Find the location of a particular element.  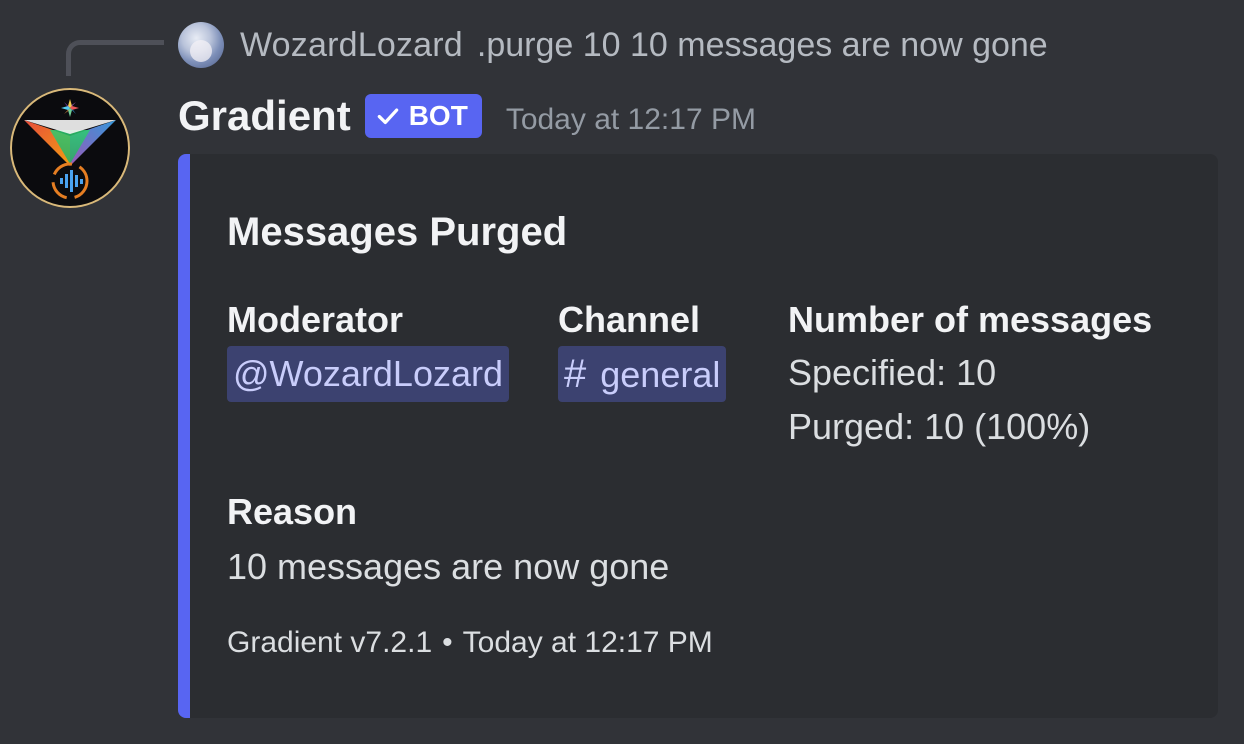

bot-username: Gradient is located at coordinates (264, 116).